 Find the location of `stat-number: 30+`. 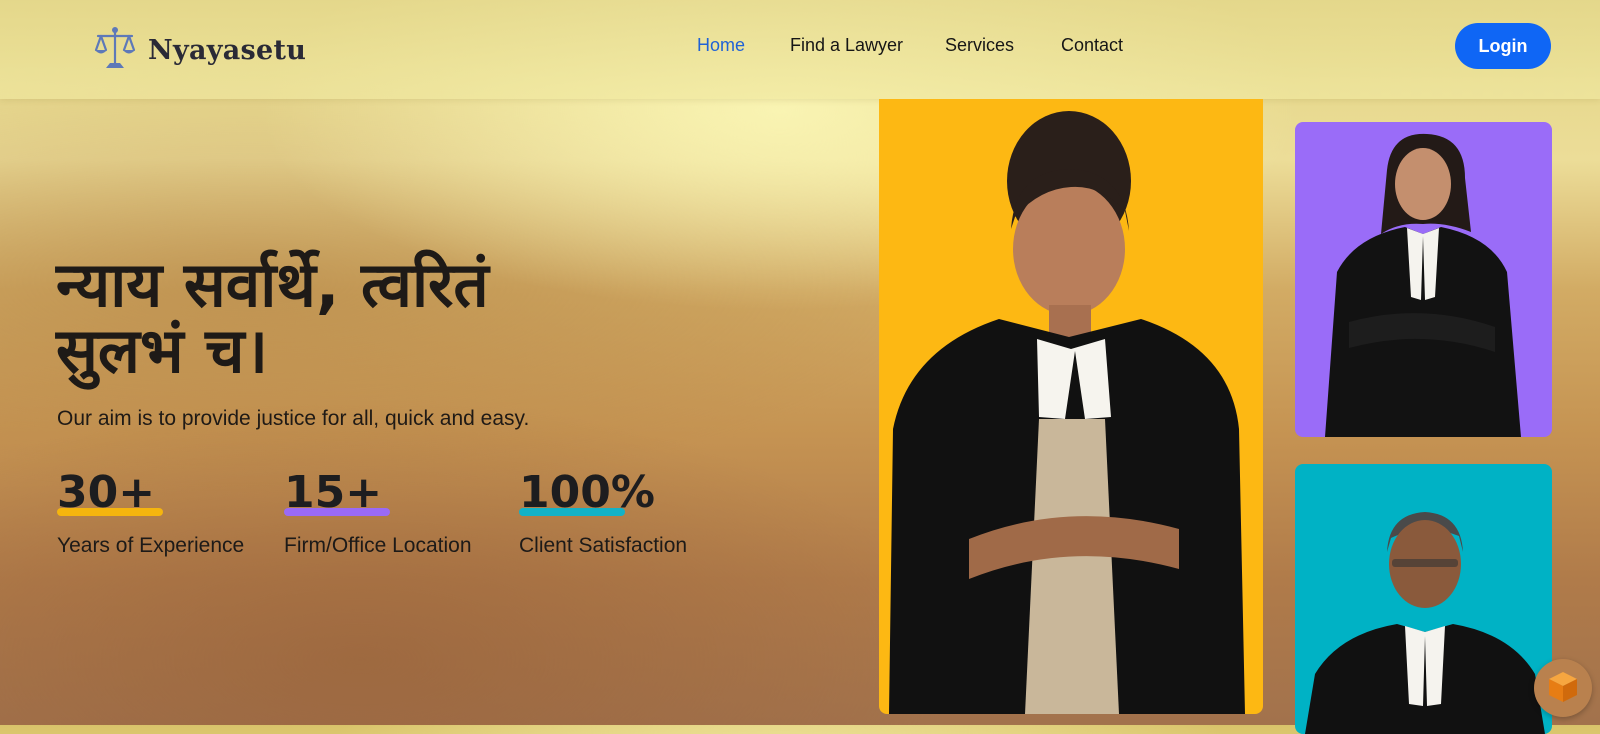

stat-number: 30+ is located at coordinates (106, 492).